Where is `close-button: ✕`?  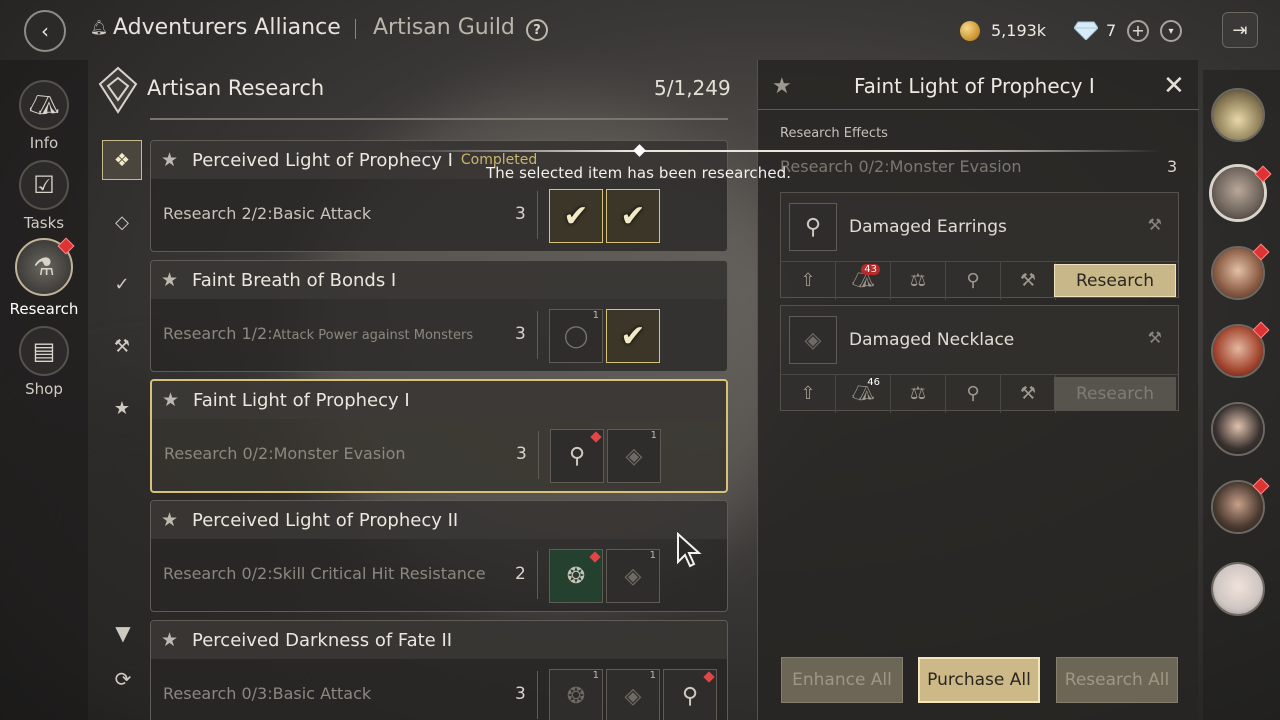 close-button: ✕ is located at coordinates (1174, 86).